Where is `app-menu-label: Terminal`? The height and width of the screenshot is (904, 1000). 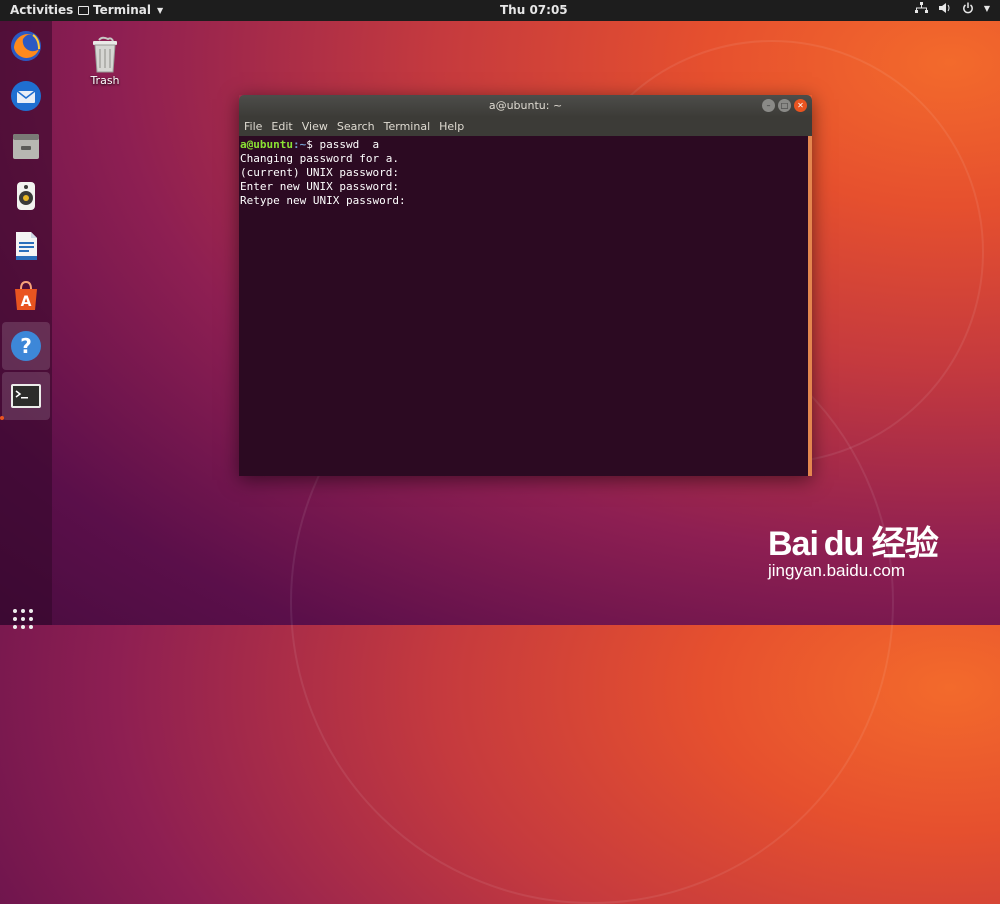 app-menu-label: Terminal is located at coordinates (122, 10).